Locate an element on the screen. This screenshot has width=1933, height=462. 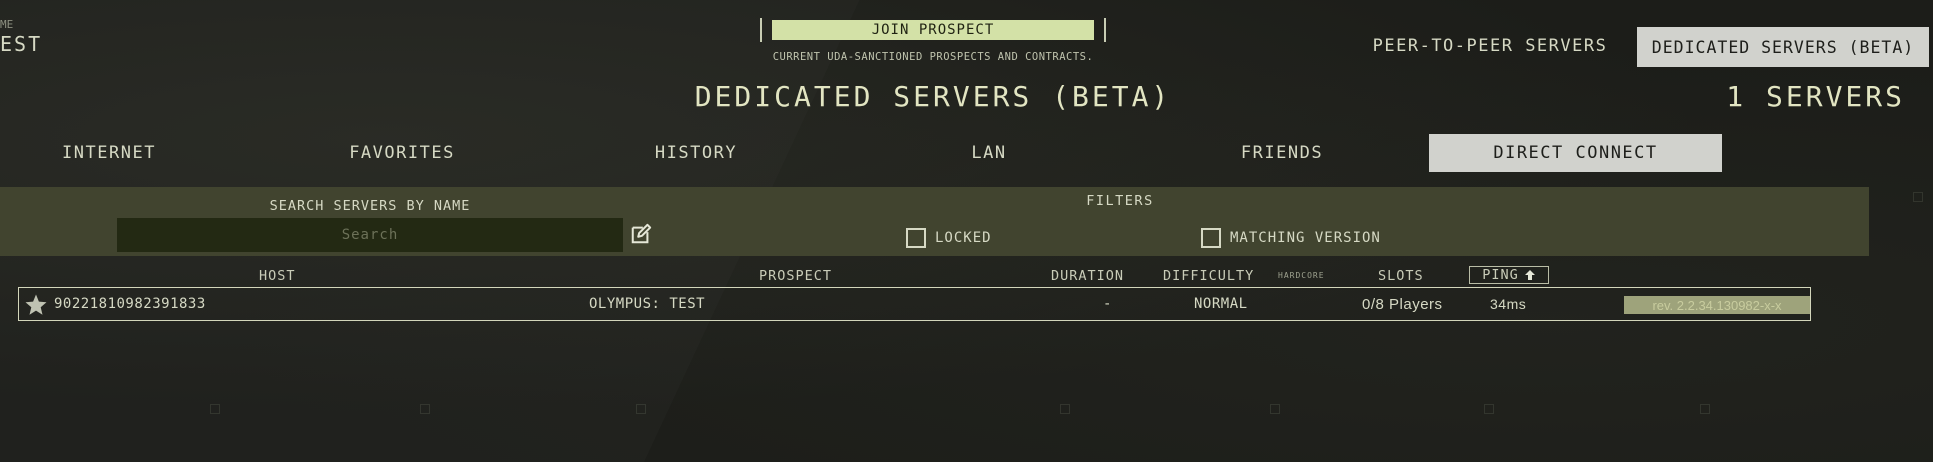
join-prospect-button: JOIN PROSPECT is located at coordinates (933, 30).